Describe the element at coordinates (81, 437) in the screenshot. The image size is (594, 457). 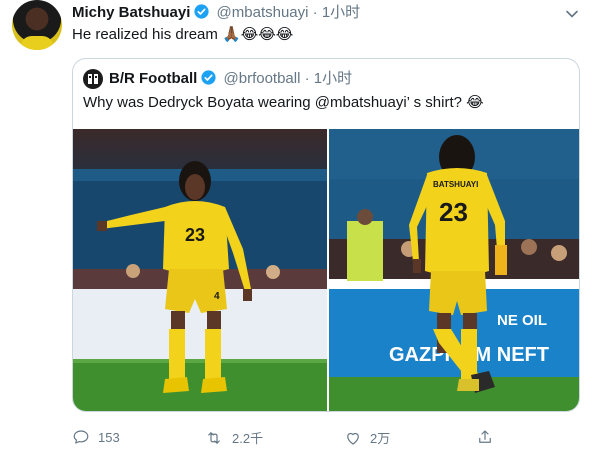
I see `reply-icon` at that location.